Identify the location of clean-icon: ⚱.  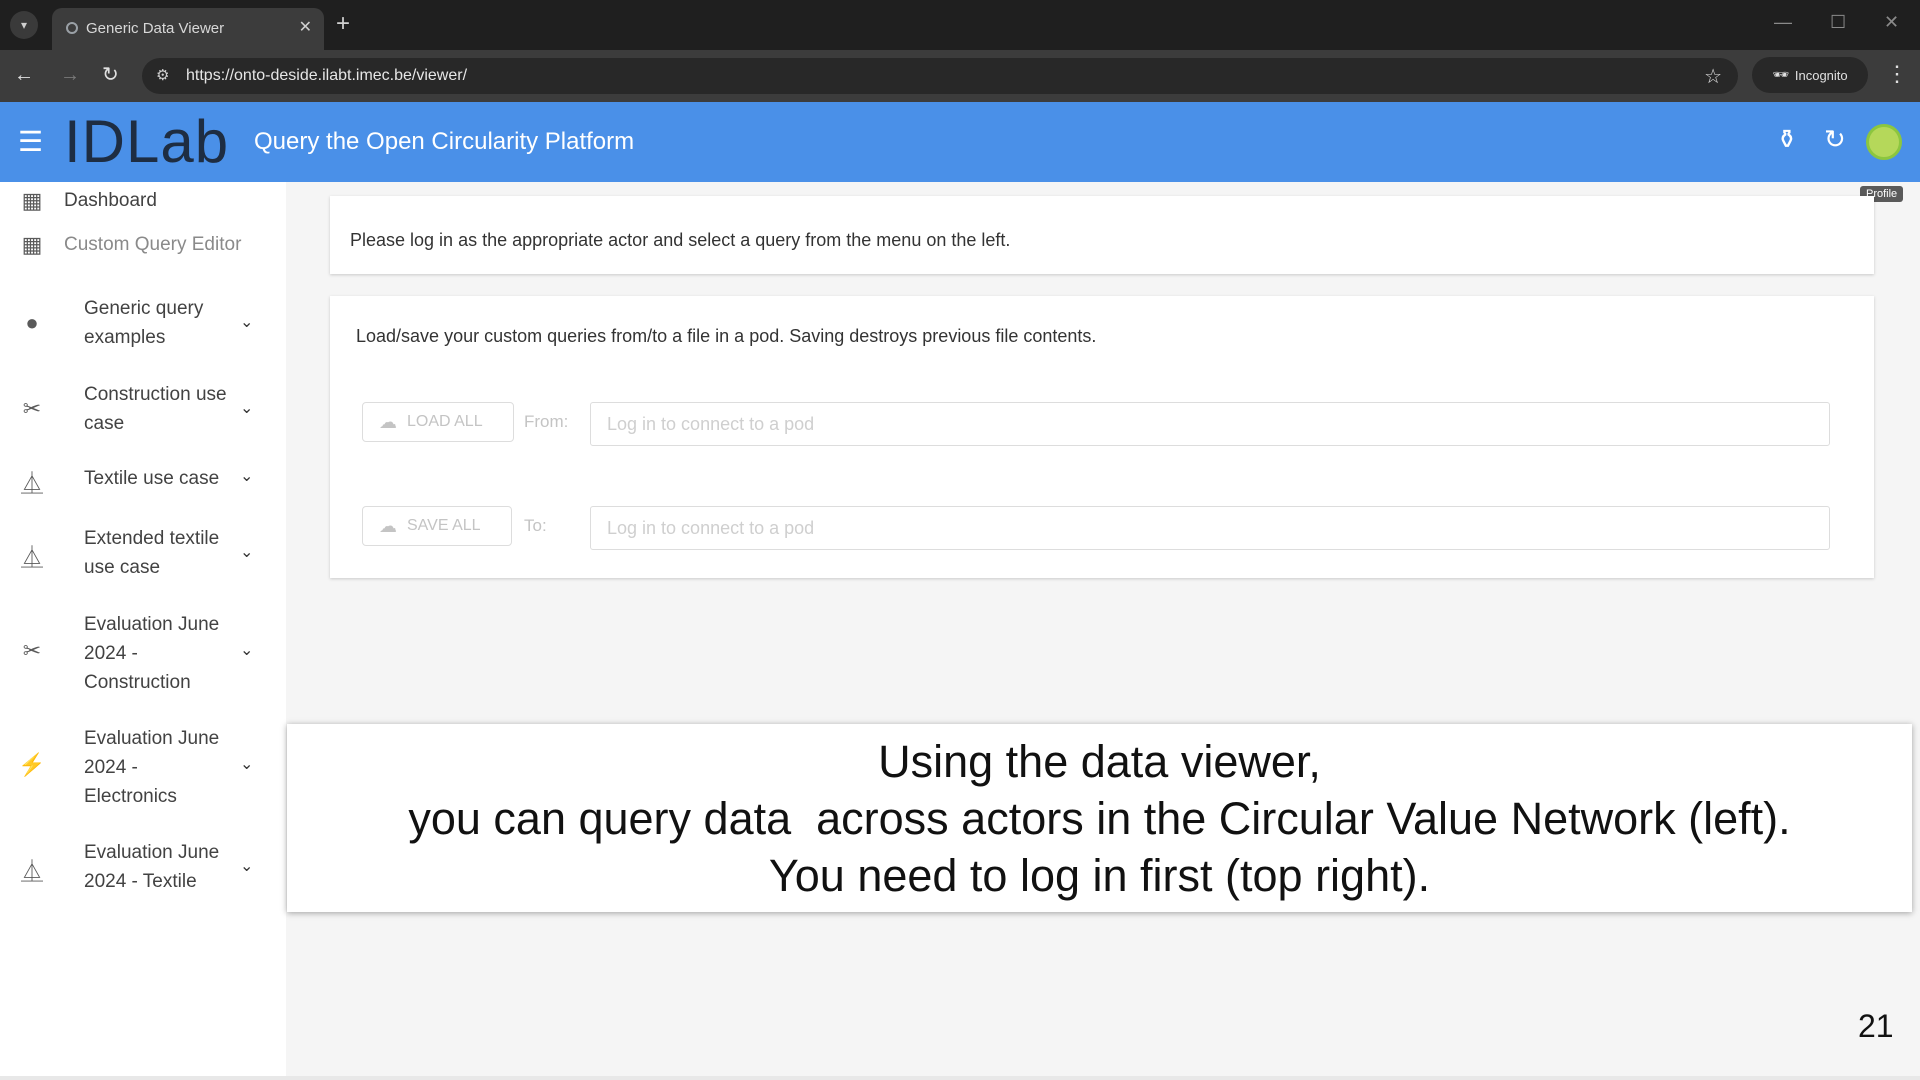
(1787, 139).